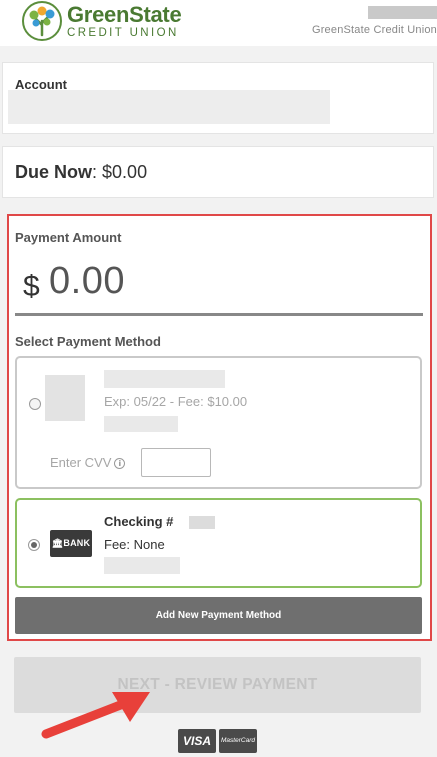 This screenshot has width=437, height=757. What do you see at coordinates (31, 286) in the screenshot?
I see `currency-symbol: $` at bounding box center [31, 286].